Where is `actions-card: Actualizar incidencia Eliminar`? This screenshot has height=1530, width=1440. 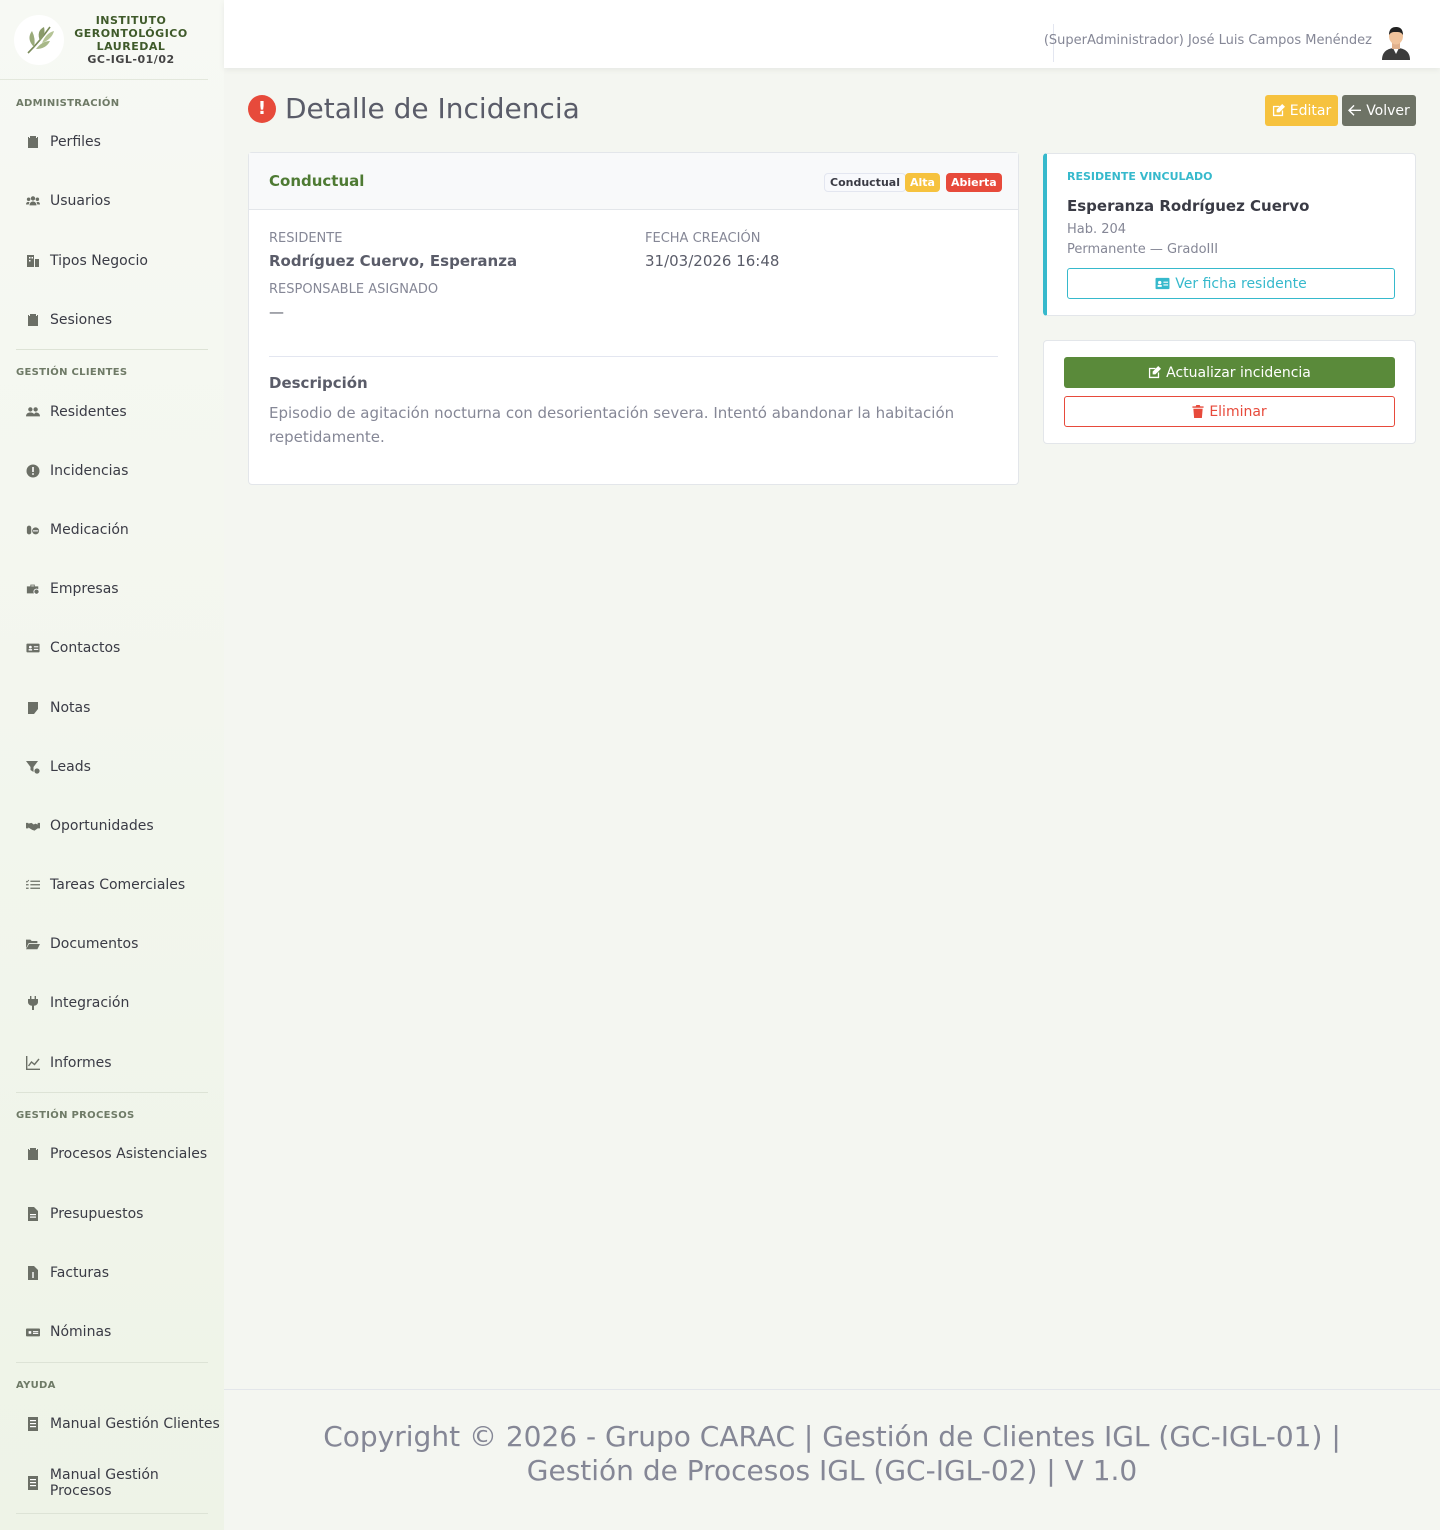
actions-card: Actualizar incidencia Eliminar is located at coordinates (1229, 392).